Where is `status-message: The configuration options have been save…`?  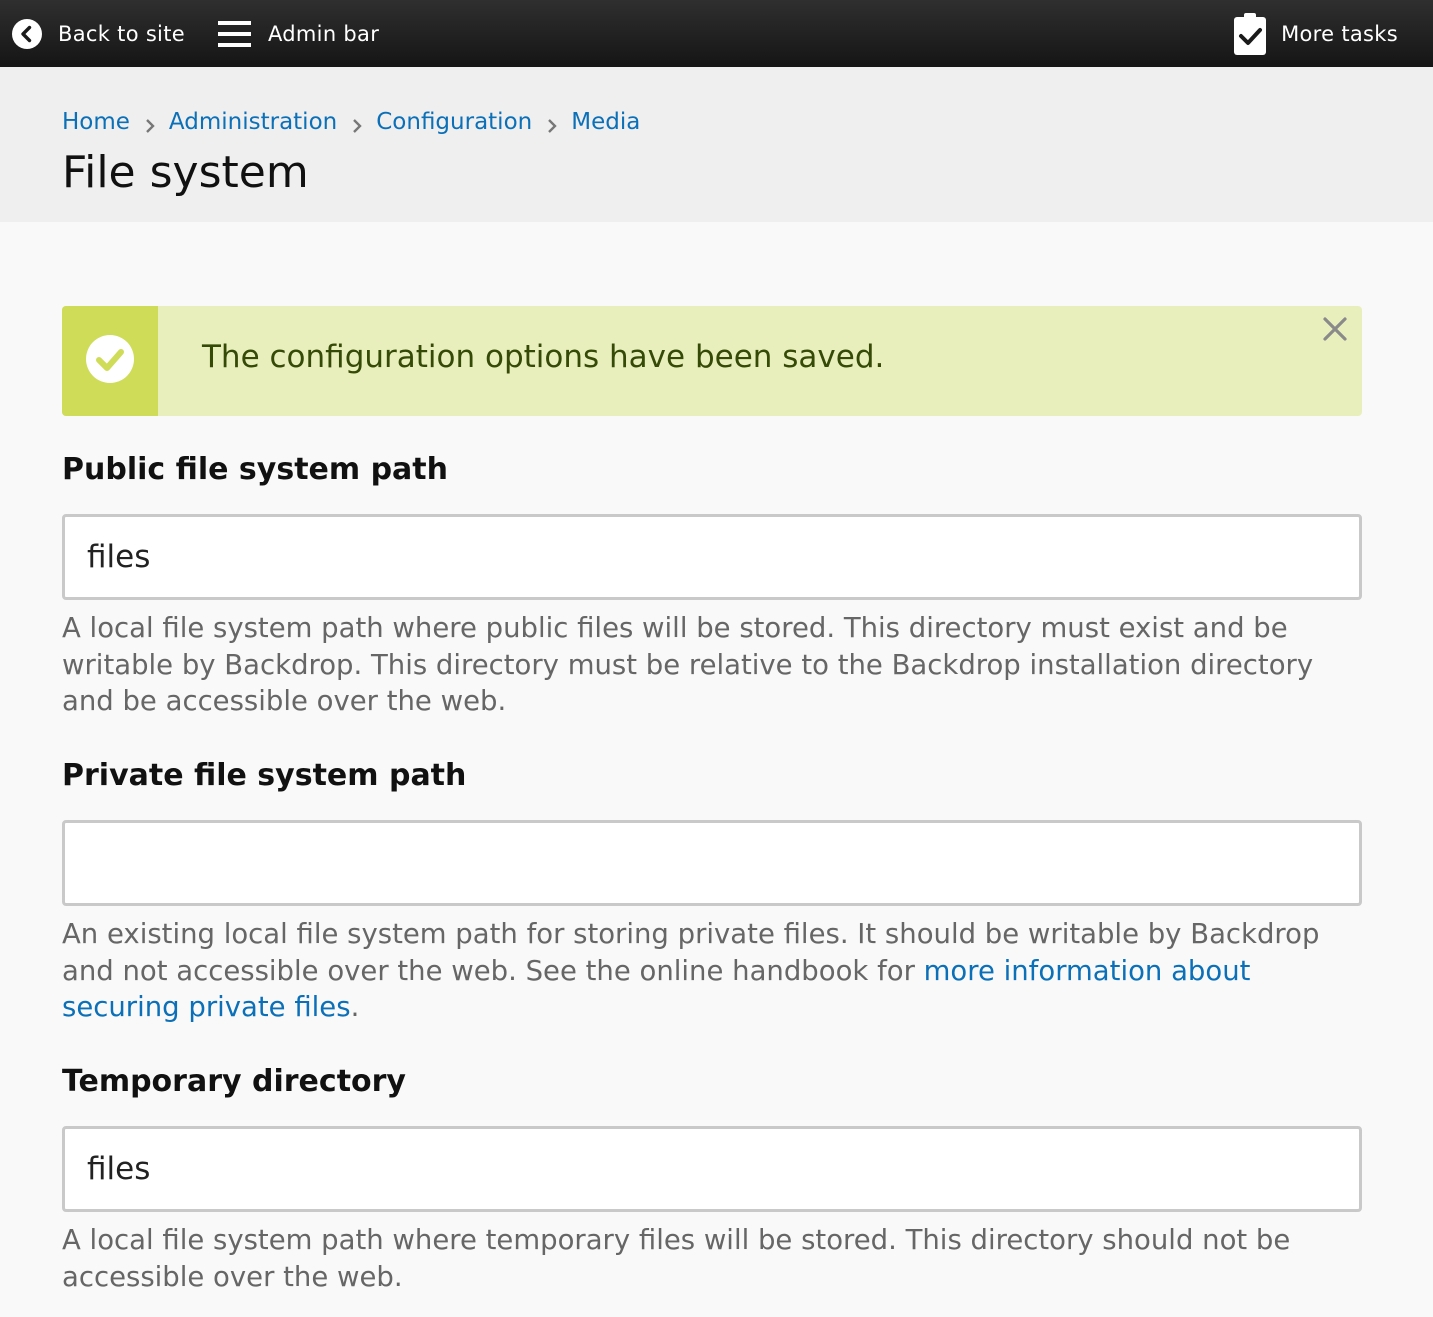 status-message: The configuration options have been save… is located at coordinates (712, 361).